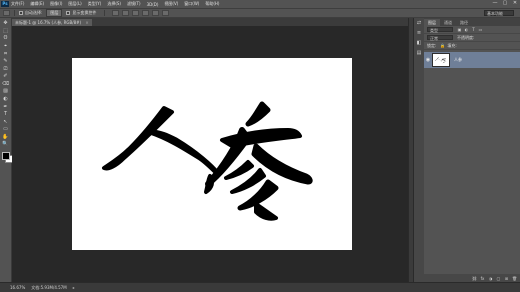 The width and height of the screenshot is (520, 292). I want to click on healing-brush-tool-icon: ⎚, so click(6, 68).